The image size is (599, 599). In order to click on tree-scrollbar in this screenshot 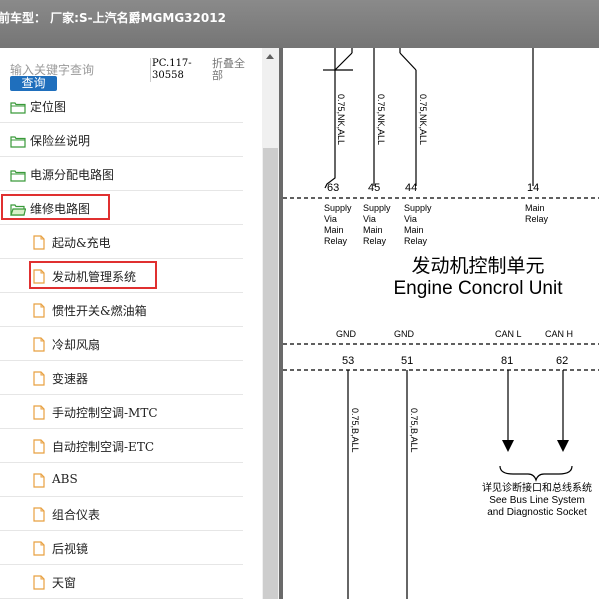, I will do `click(270, 323)`.